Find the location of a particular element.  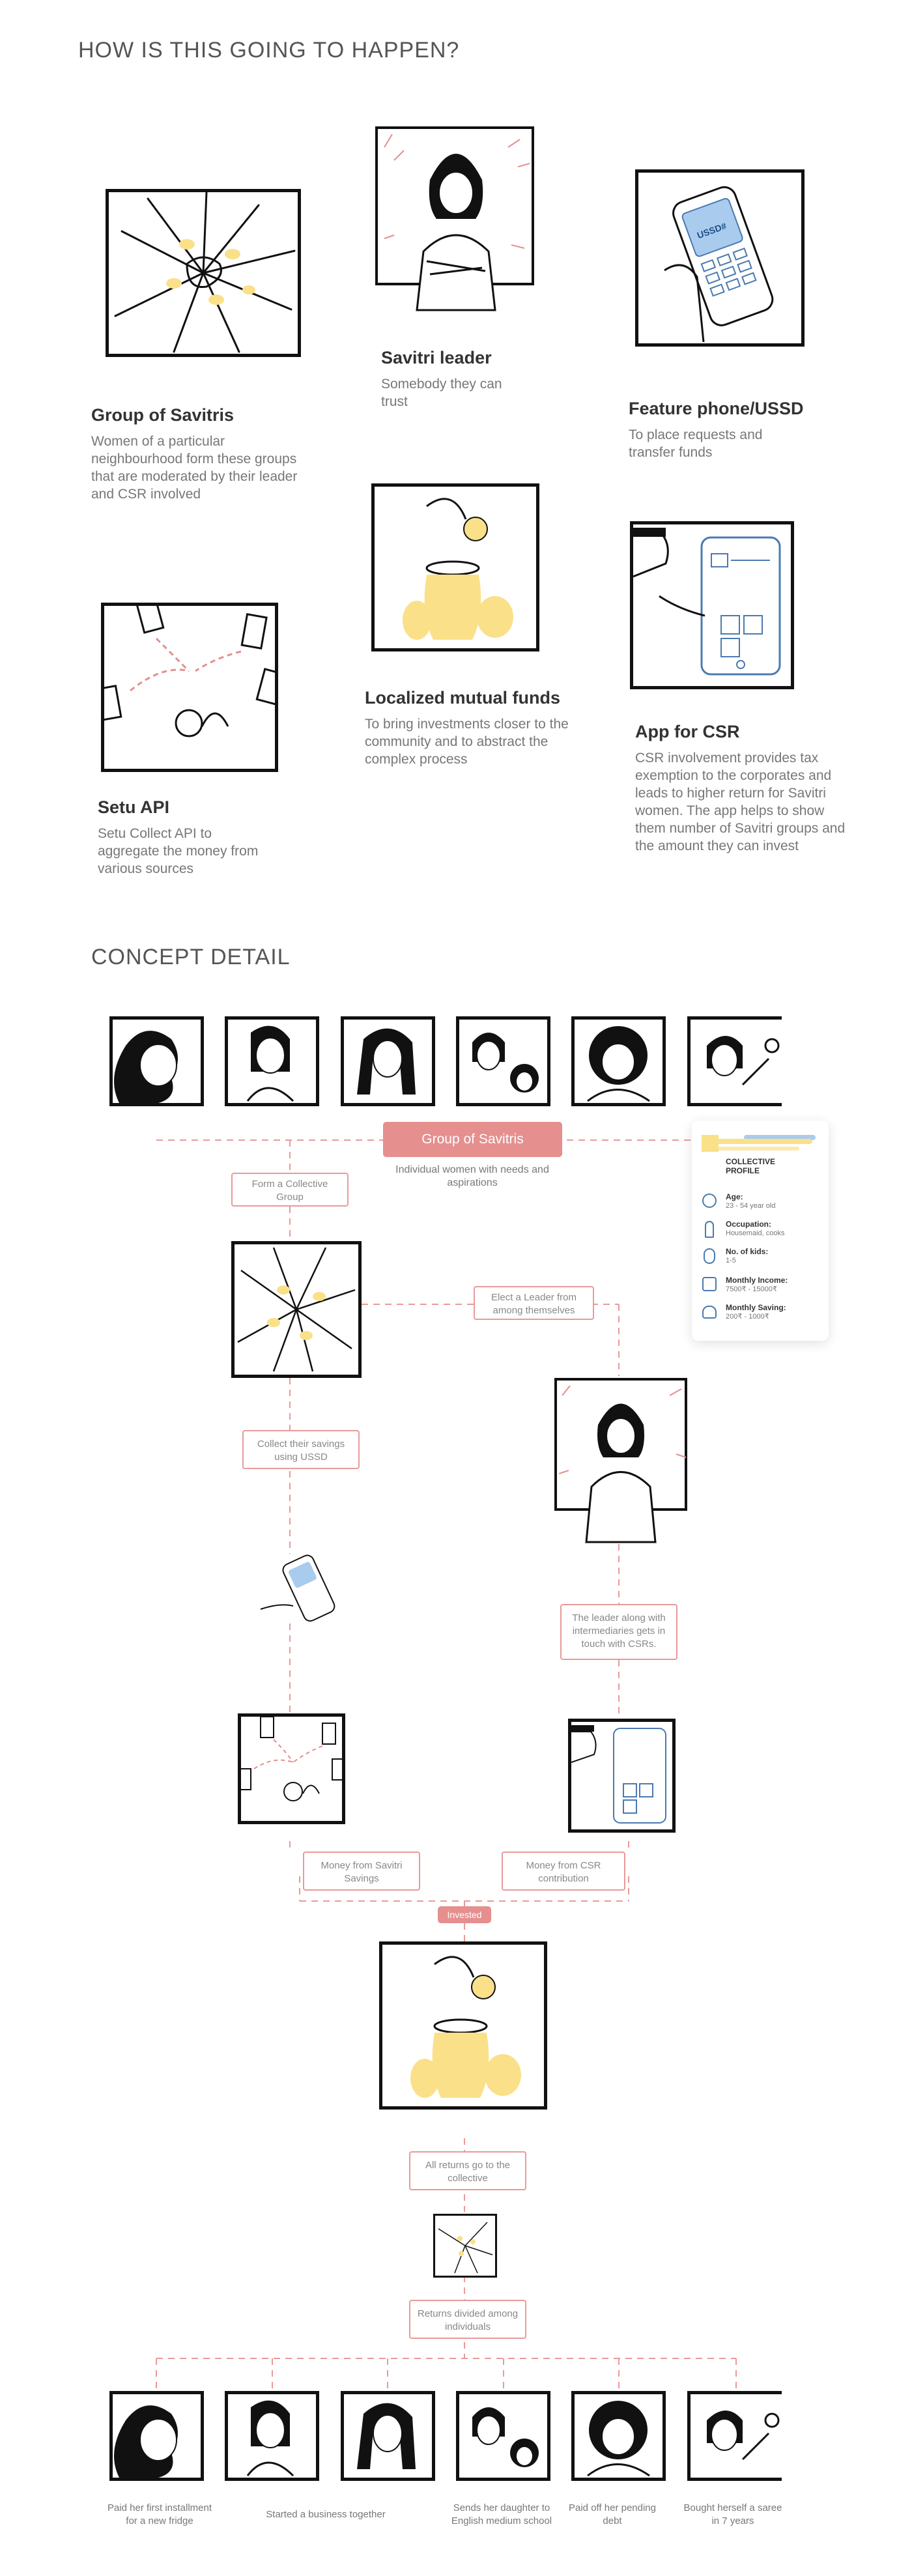

step-returns-divided: Returns divided among individuals is located at coordinates (468, 2319).